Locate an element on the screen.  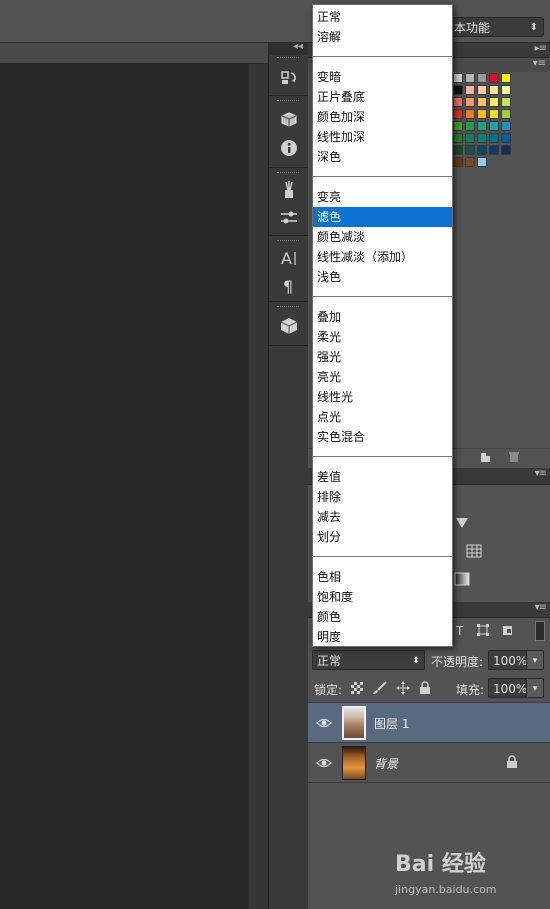
blend-mode-option: 叠加 is located at coordinates (382, 317).